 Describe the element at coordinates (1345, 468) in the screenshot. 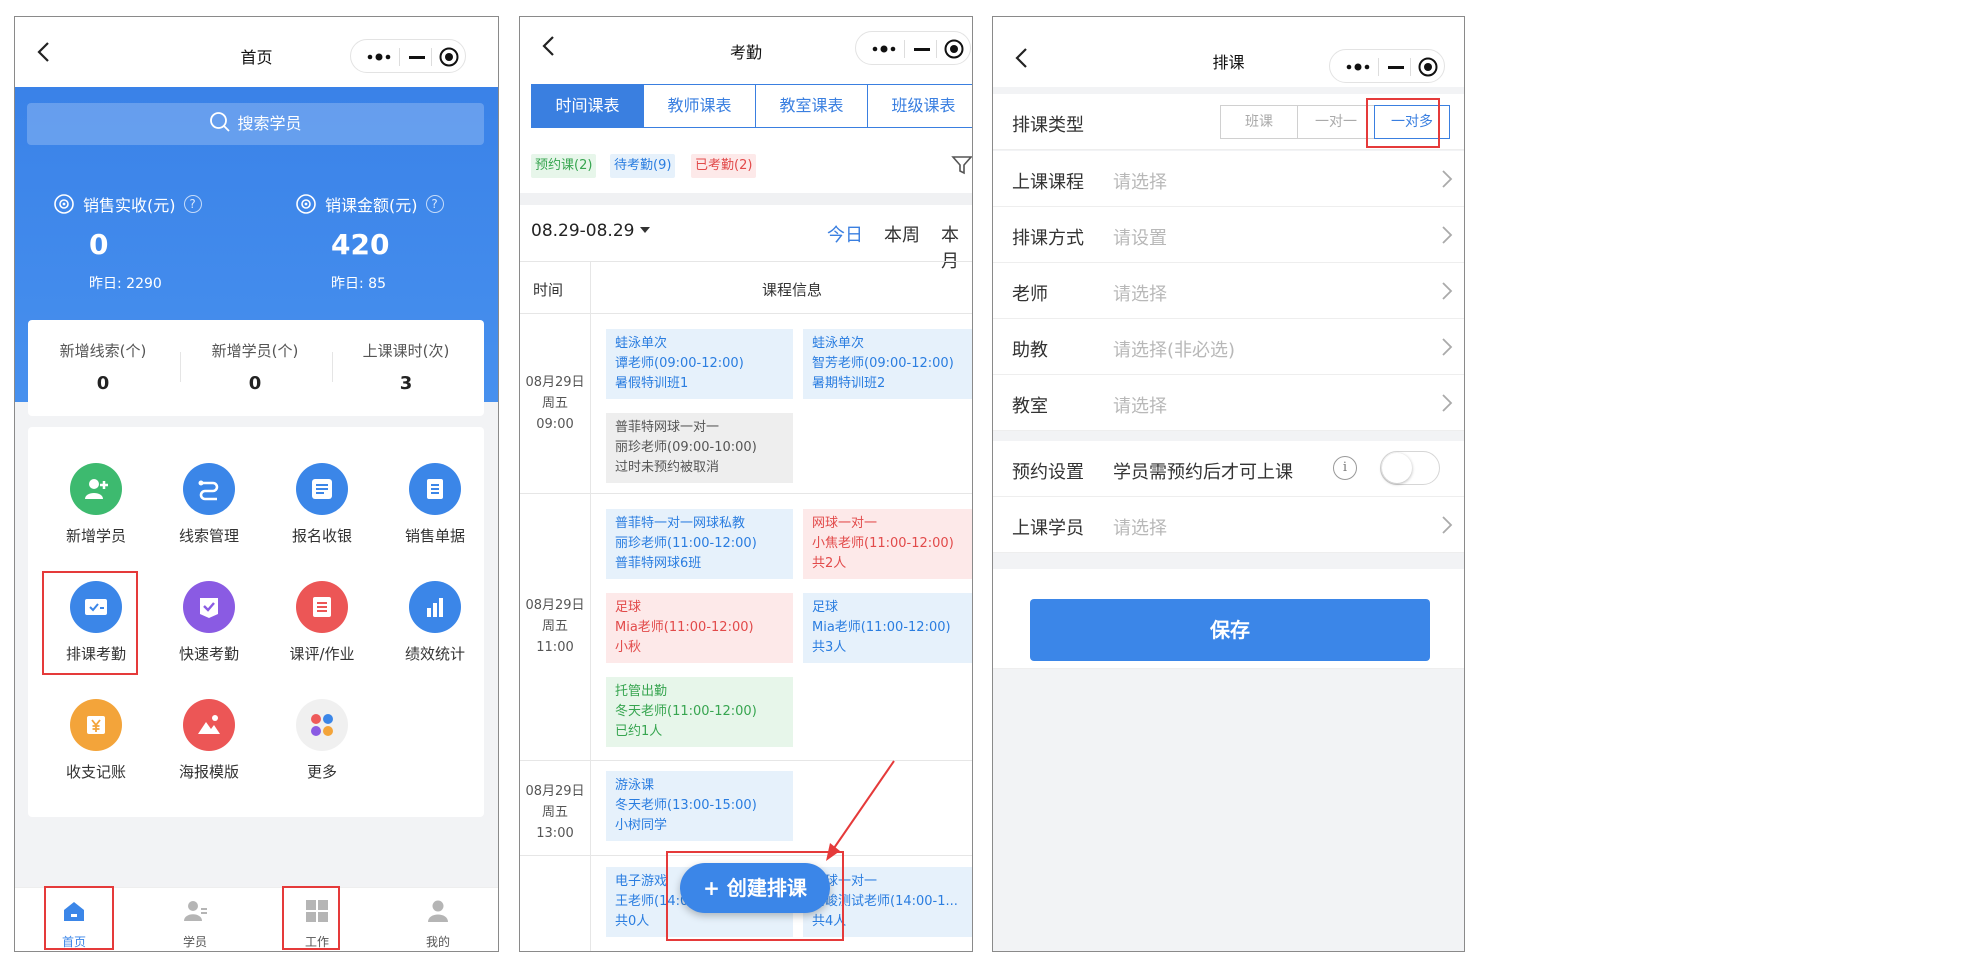

I see `info-icon: i` at that location.